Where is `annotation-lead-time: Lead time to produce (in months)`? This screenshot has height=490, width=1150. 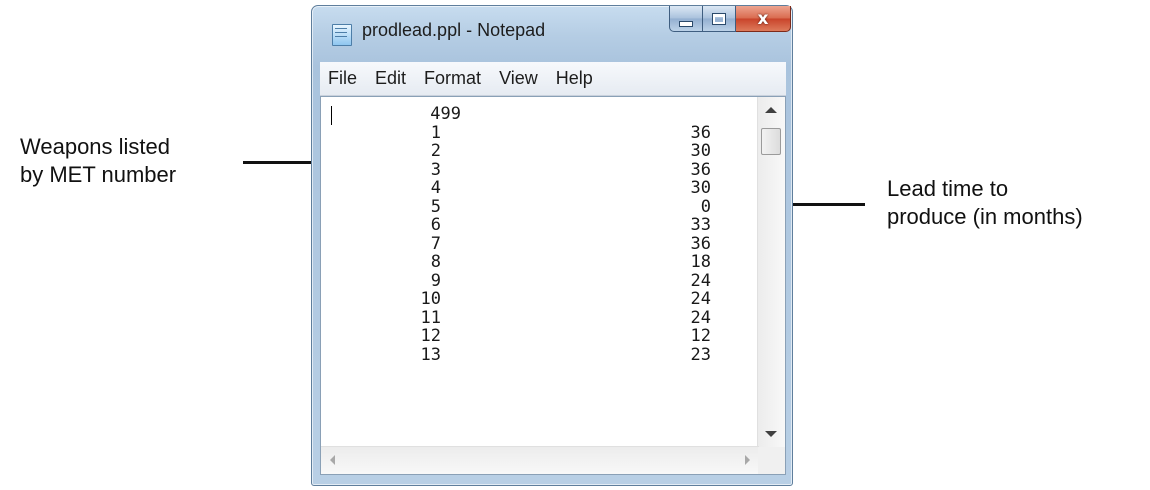 annotation-lead-time: Lead time to produce (in months) is located at coordinates (985, 203).